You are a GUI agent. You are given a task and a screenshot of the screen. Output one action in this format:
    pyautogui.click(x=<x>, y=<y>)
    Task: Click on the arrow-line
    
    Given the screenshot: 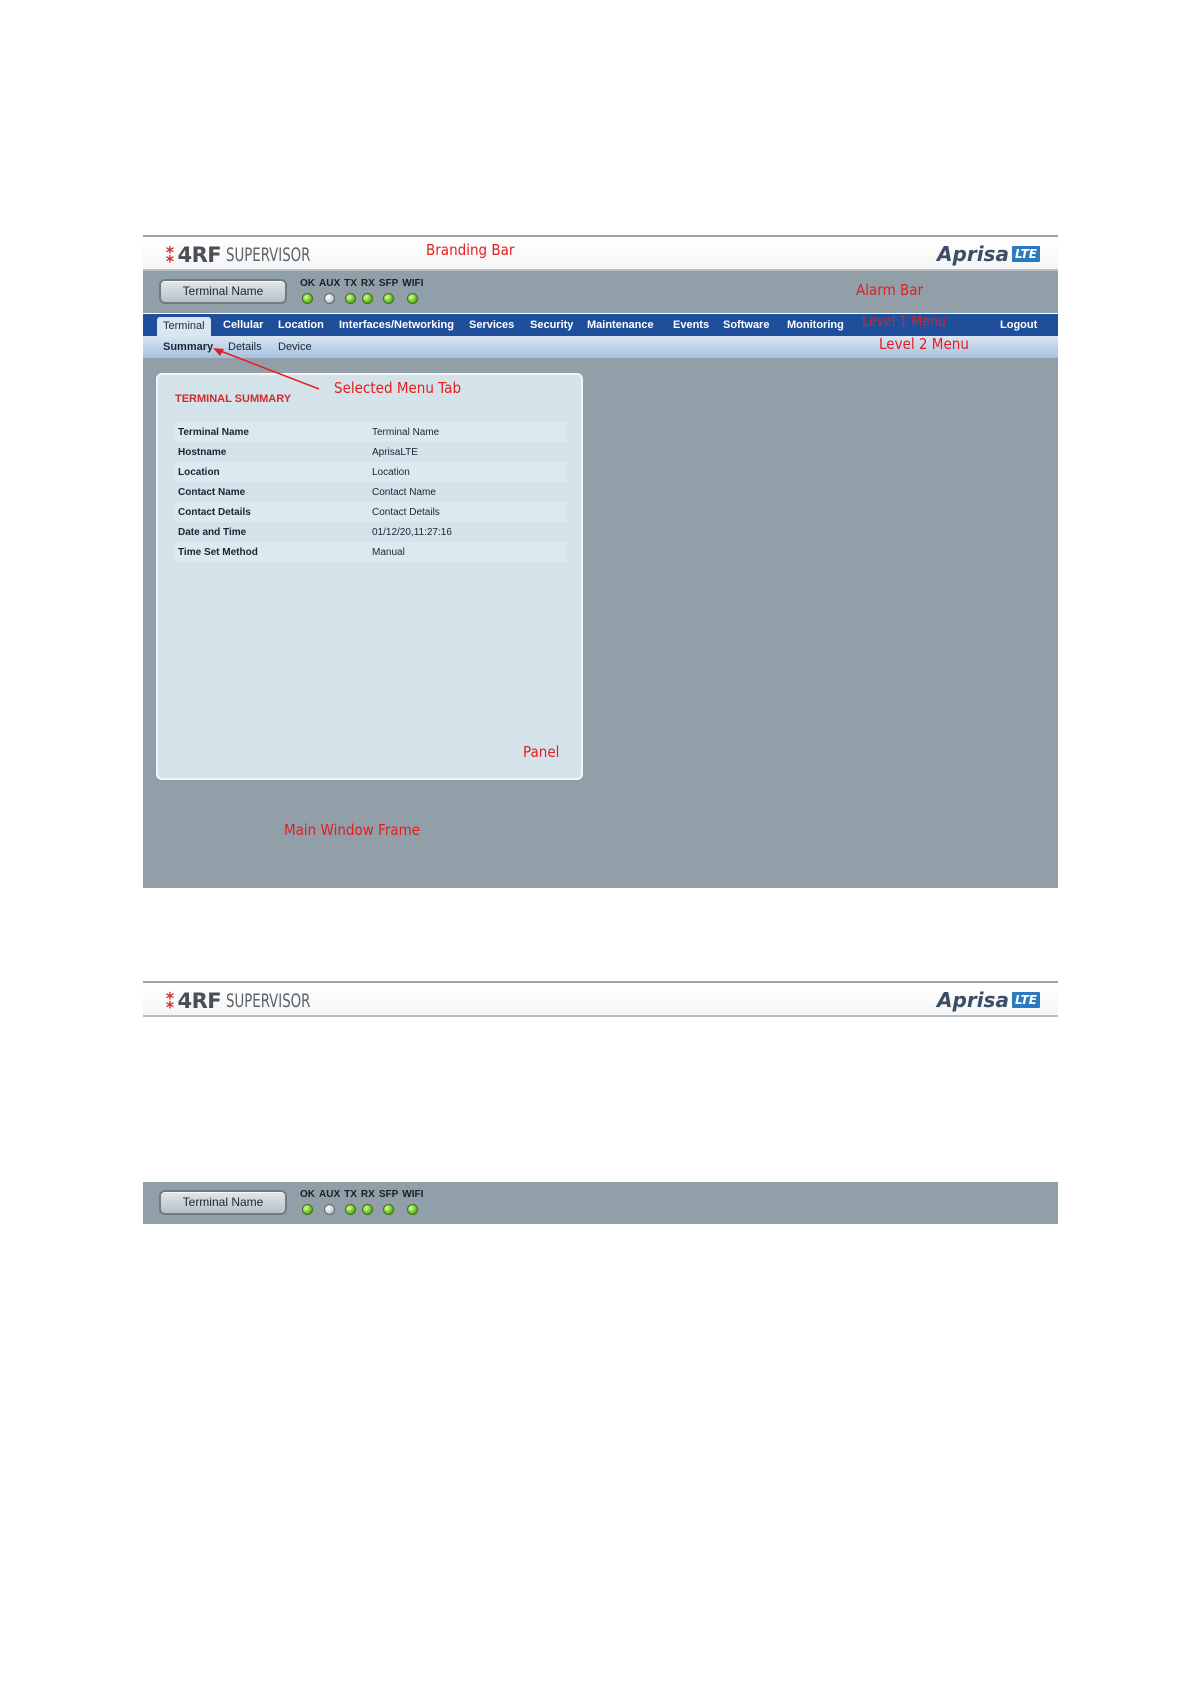 What is the action you would take?
    pyautogui.click(x=268, y=369)
    